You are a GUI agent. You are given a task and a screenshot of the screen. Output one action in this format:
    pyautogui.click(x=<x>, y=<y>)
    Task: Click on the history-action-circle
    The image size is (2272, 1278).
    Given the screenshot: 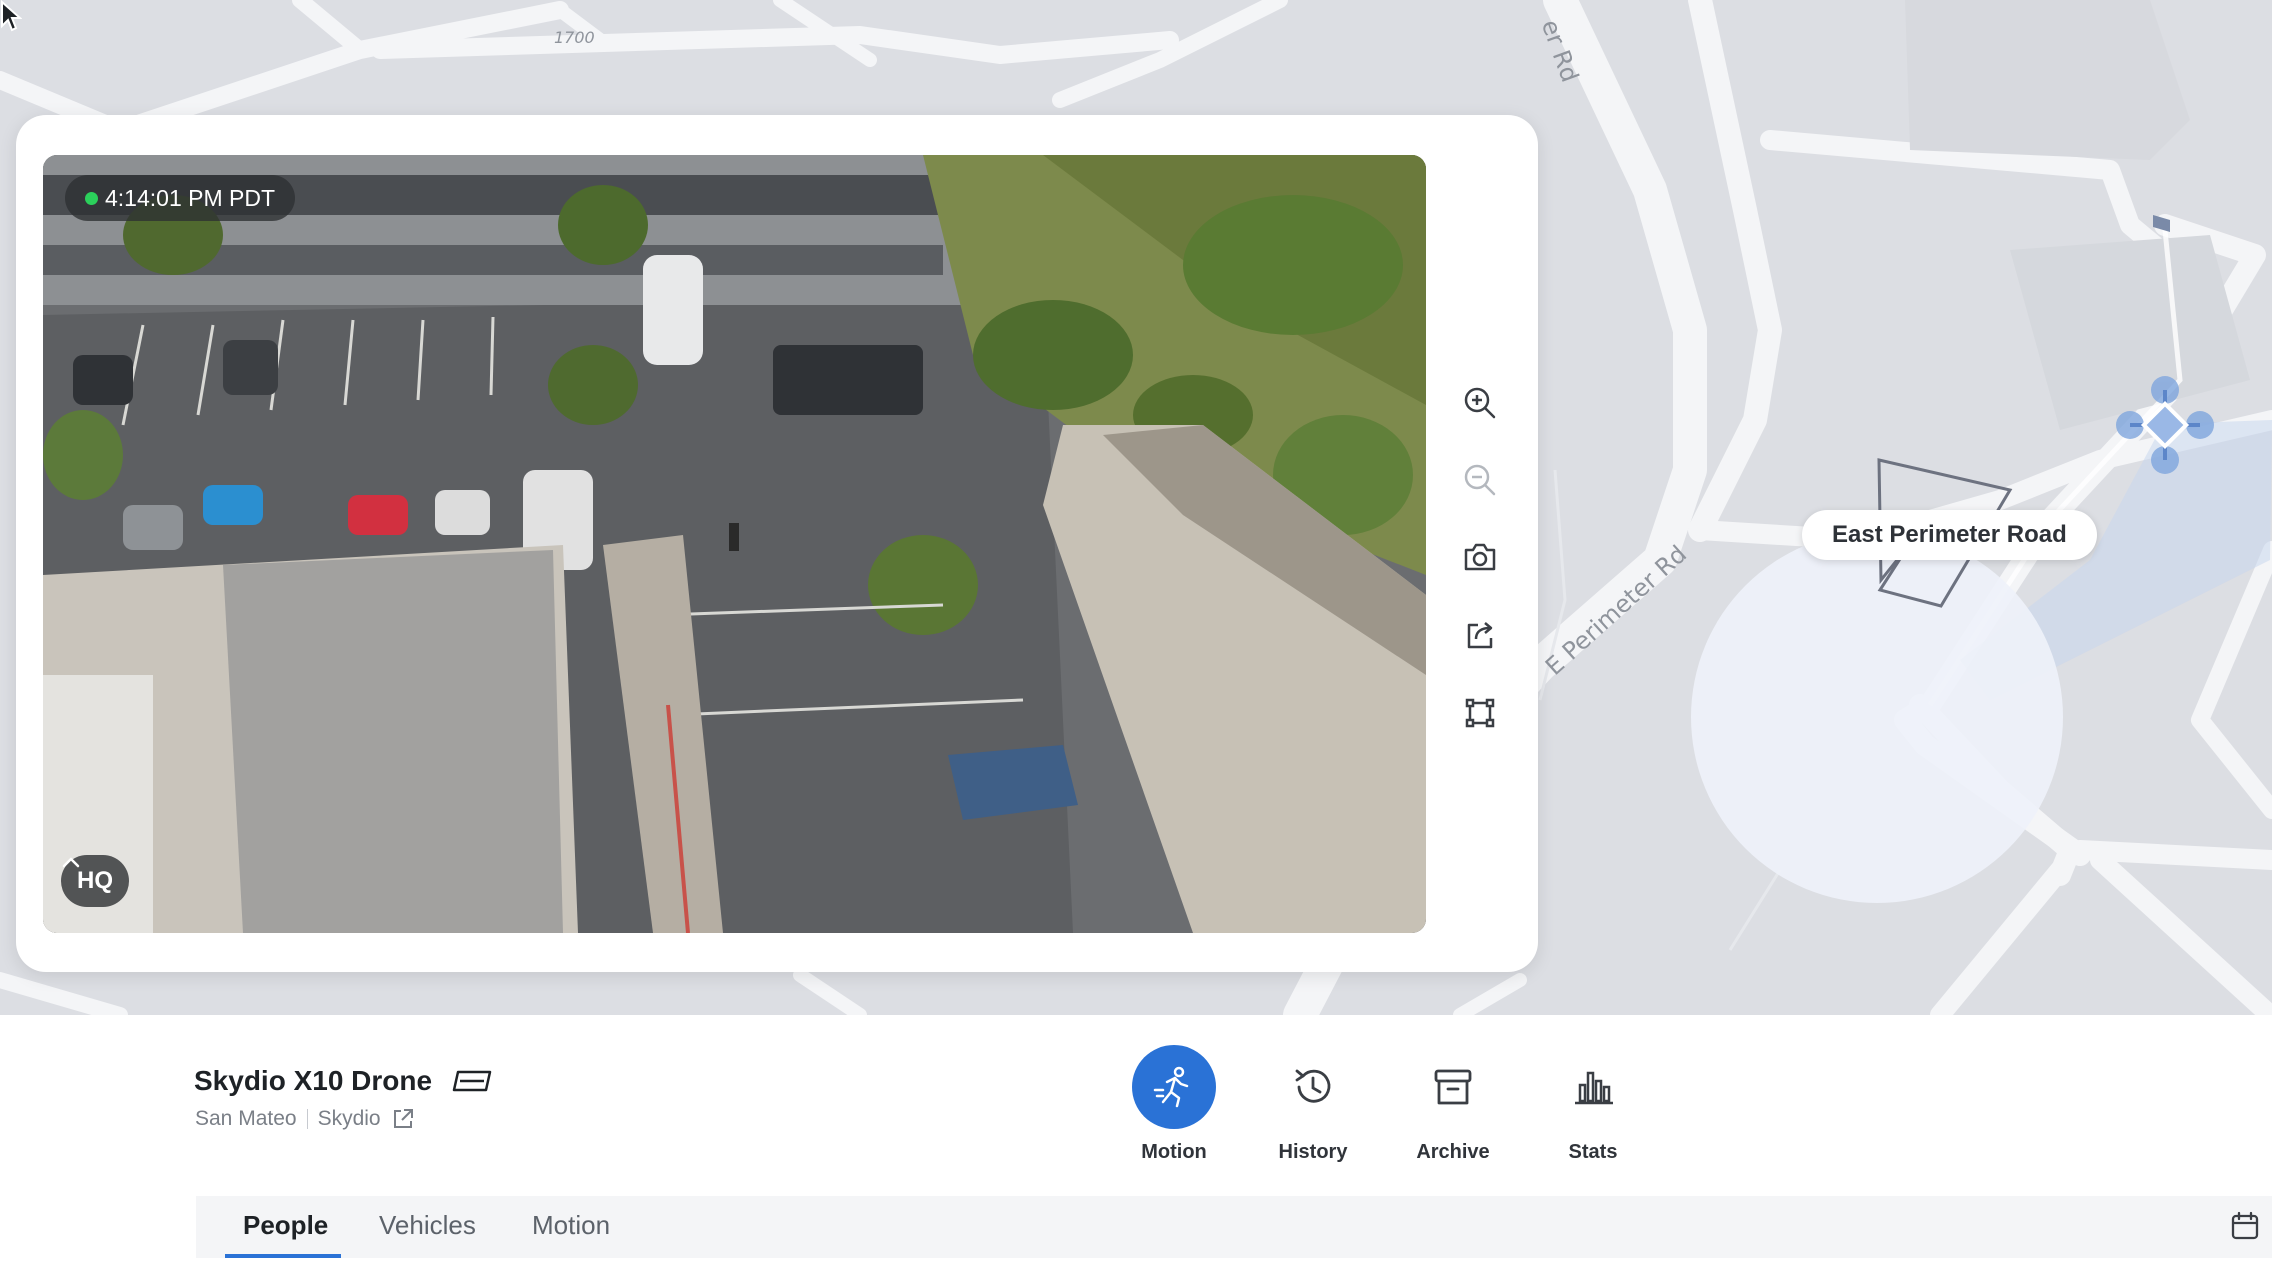 What is the action you would take?
    pyautogui.click(x=1313, y=1087)
    